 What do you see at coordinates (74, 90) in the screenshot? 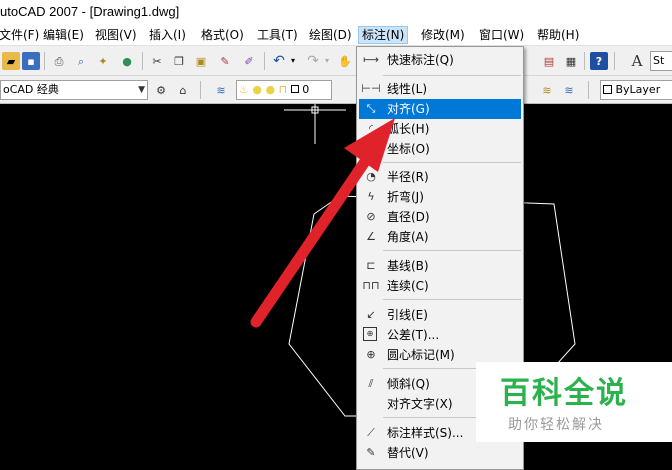
I see `workspace-combo: oCAD 经典 ▼` at bounding box center [74, 90].